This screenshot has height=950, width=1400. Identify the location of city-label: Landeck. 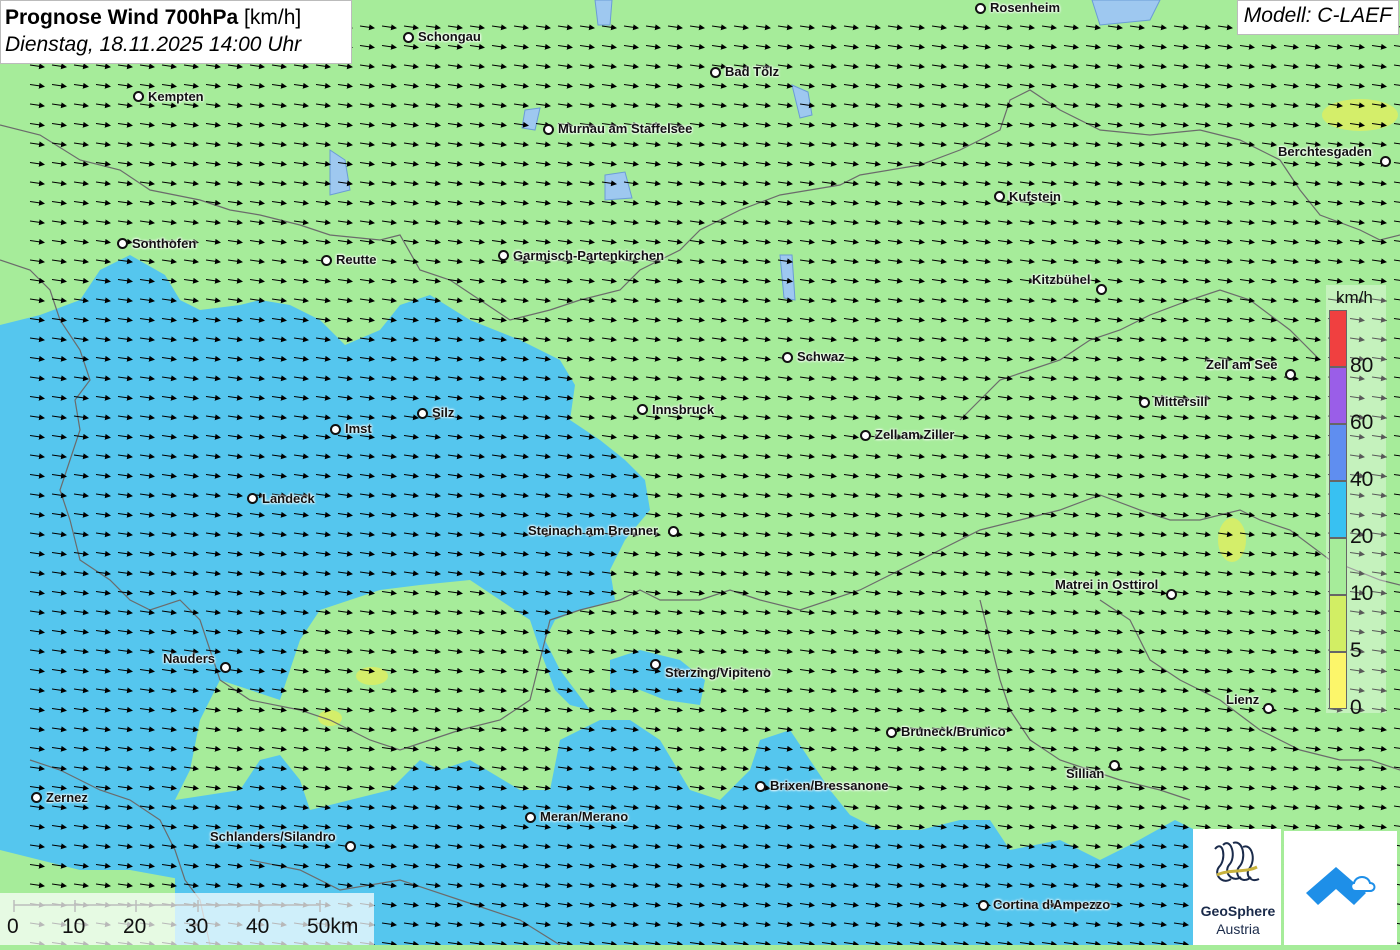
(288, 498).